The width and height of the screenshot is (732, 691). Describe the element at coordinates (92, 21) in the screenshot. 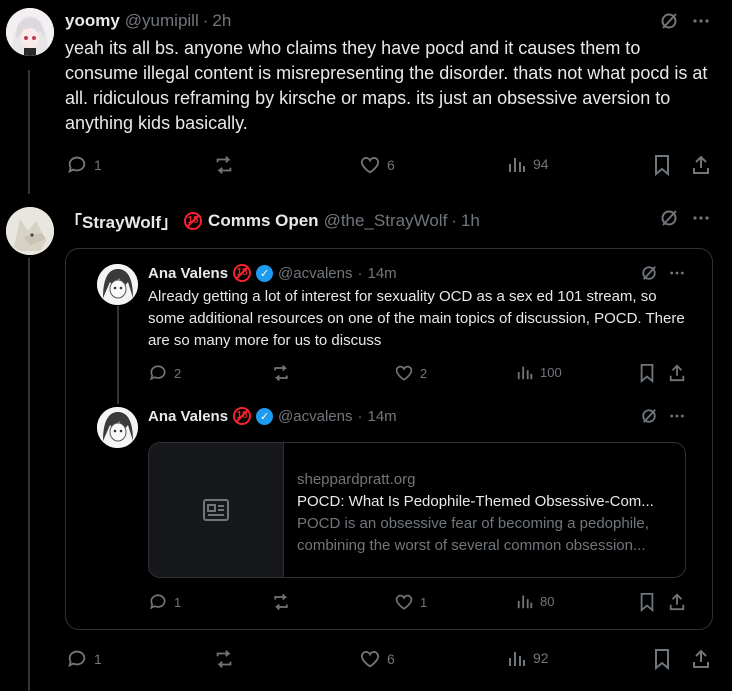

I see `display-name: yoomy` at that location.